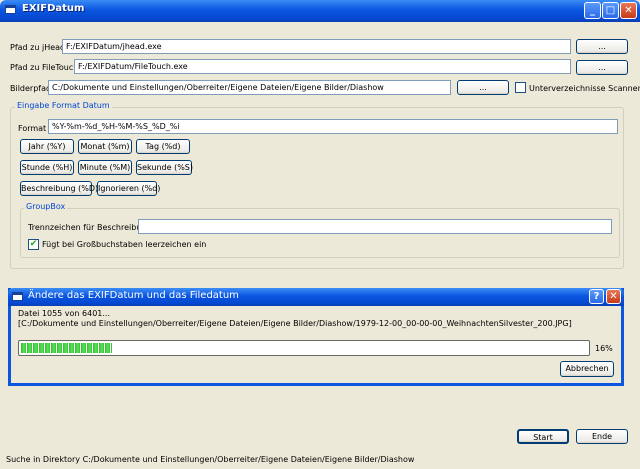 The image size is (640, 469). I want to click on help-icon: ?, so click(596, 296).